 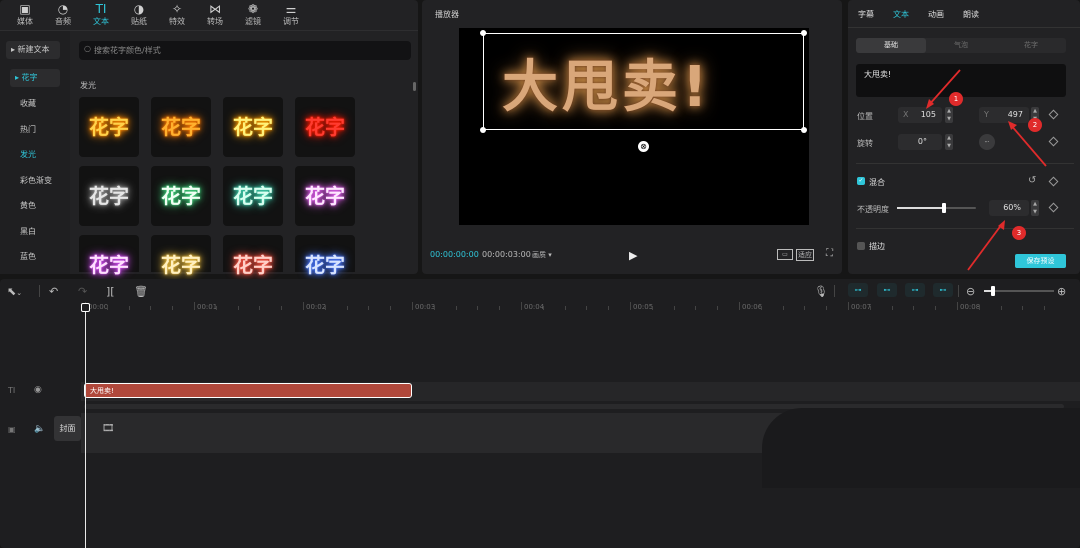 I want to click on ruler-tick-label: 00:06, so click(x=752, y=307).